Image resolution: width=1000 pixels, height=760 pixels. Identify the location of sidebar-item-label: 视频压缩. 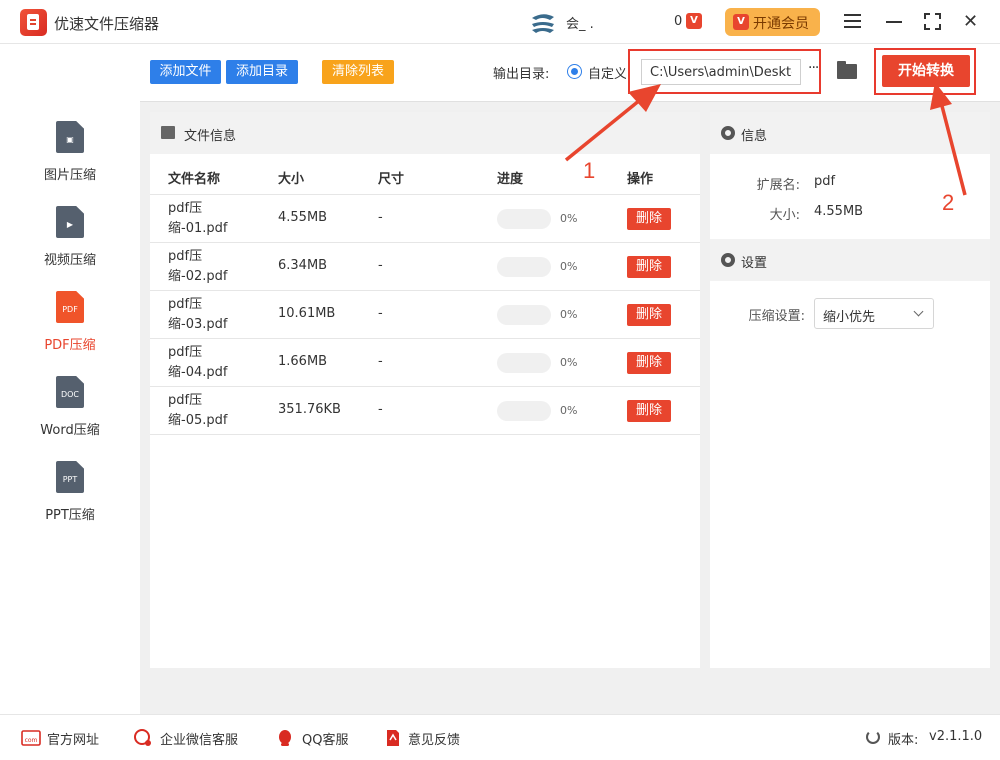
(69, 260).